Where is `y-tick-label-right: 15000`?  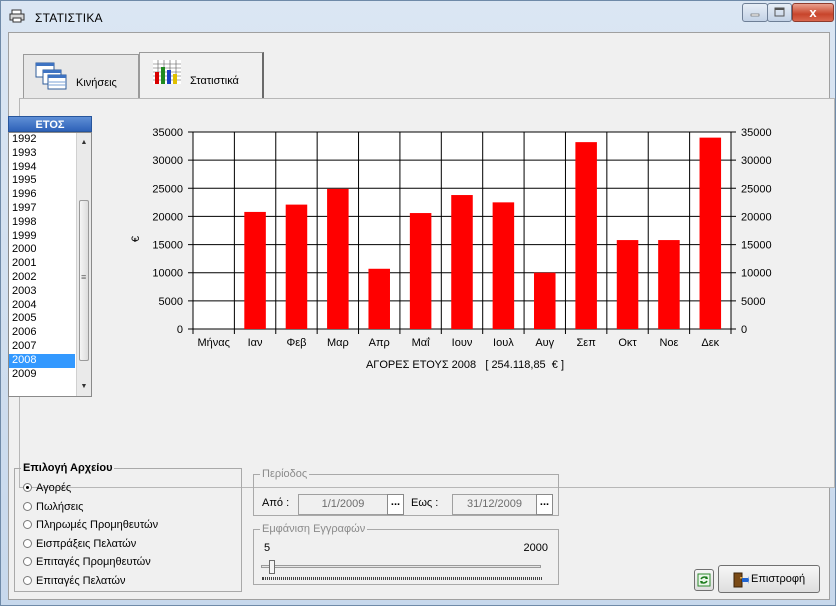
y-tick-label-right: 15000 is located at coordinates (756, 246).